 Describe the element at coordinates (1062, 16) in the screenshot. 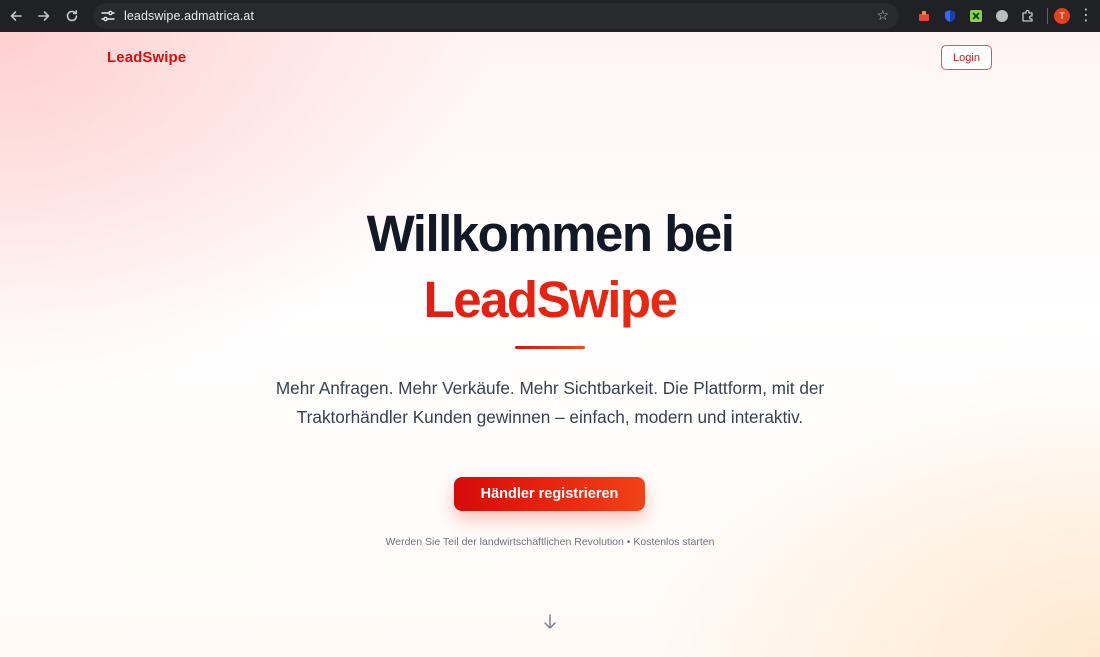

I see `profile-avatar: T` at that location.